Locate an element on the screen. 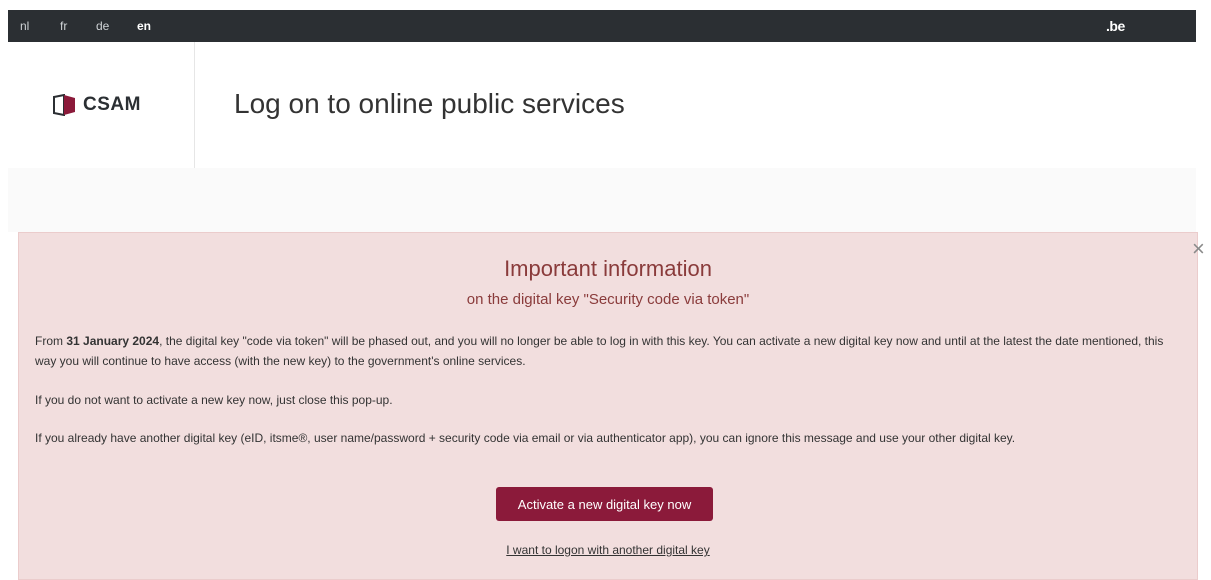  deadline-date: 31 January 2024 is located at coordinates (113, 341).